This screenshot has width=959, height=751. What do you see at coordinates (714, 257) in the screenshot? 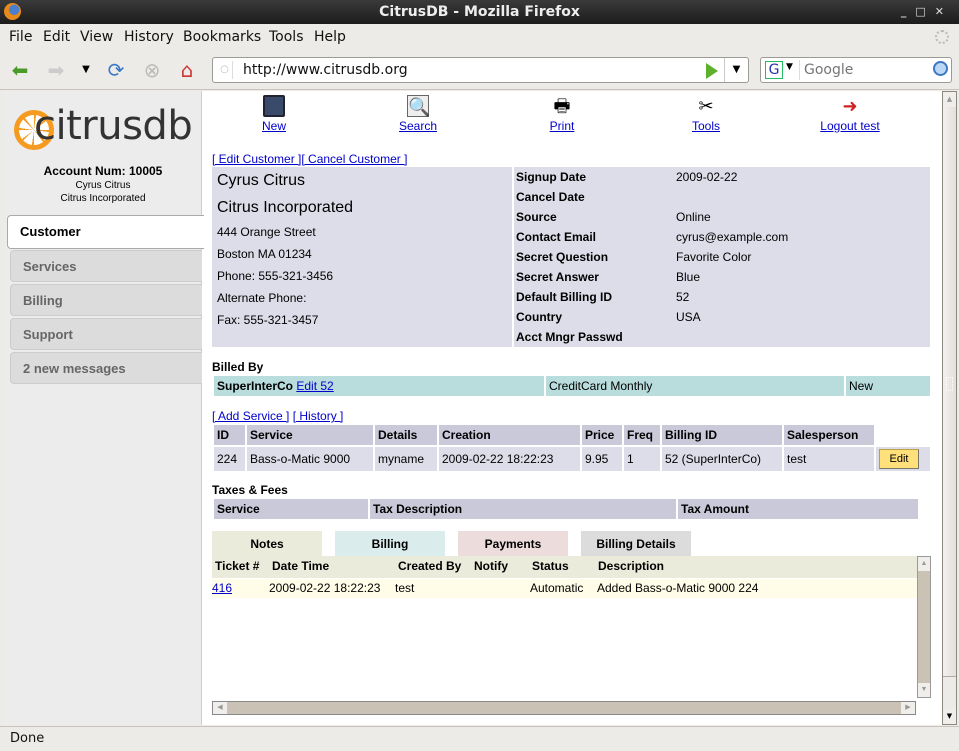
I see `field-value: Favorite Color` at bounding box center [714, 257].